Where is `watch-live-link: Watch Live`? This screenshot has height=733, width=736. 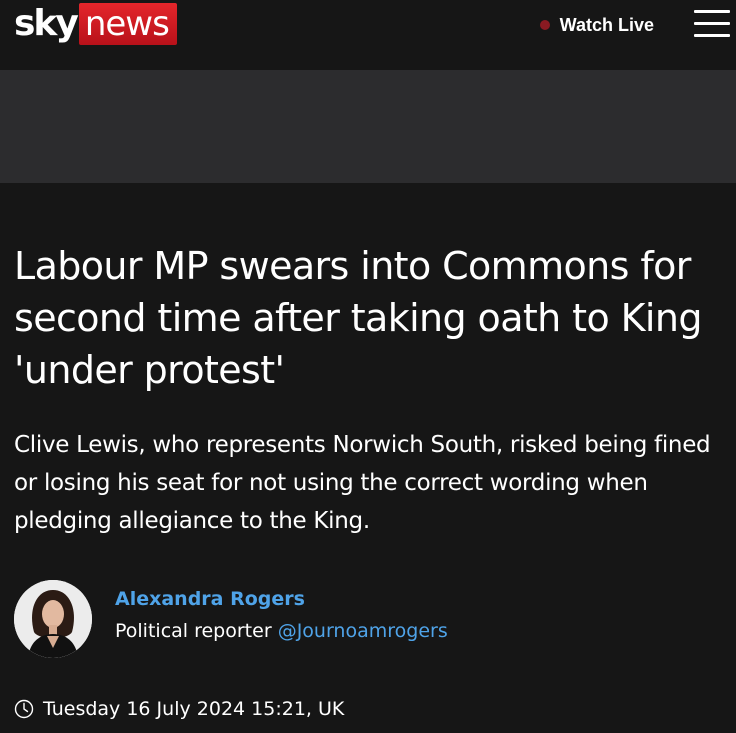 watch-live-link: Watch Live is located at coordinates (596, 25).